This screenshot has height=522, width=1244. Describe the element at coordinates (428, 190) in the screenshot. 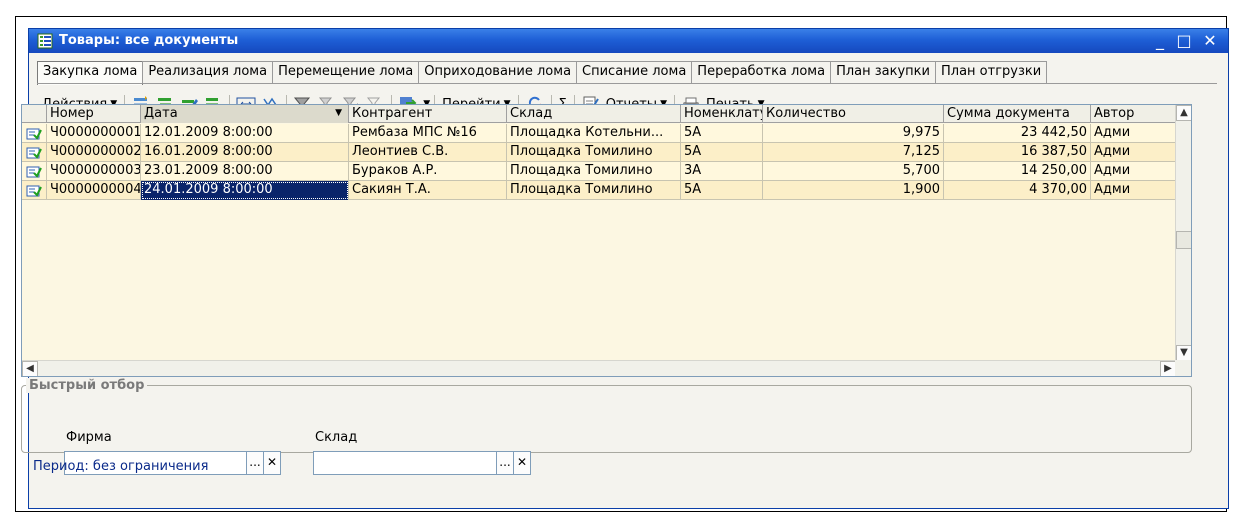

I see `cell-counterparty: Сакиян Т.А.` at that location.